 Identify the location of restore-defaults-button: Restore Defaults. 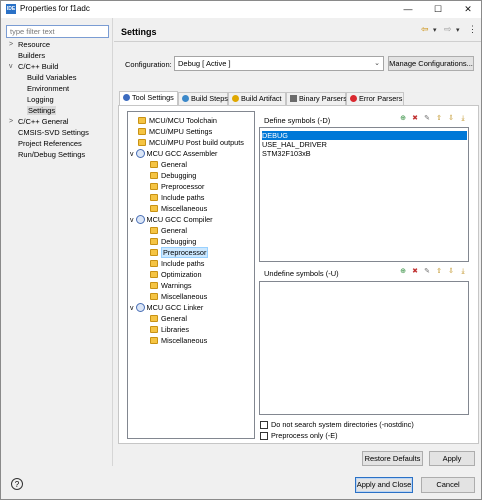
(392, 458).